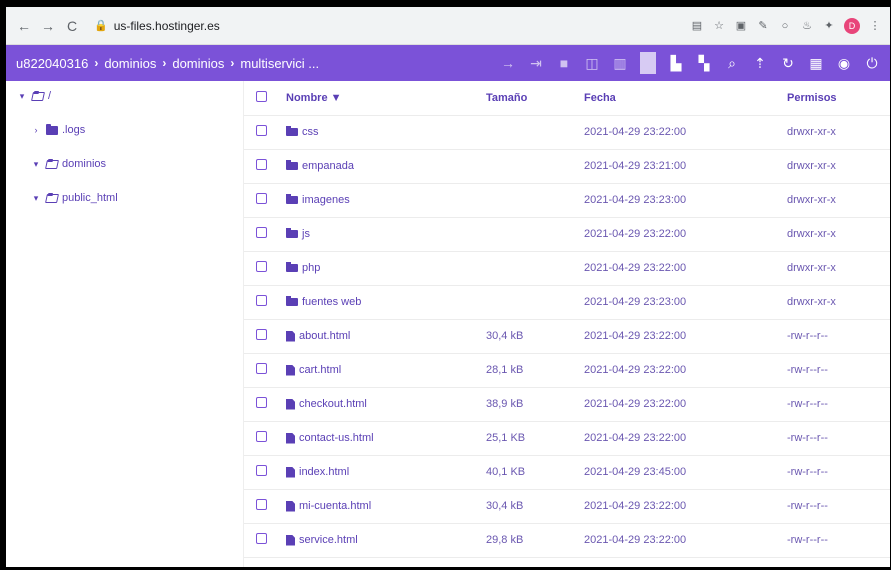 This screenshot has width=891, height=570. Describe the element at coordinates (838, 166) in the screenshot. I see `file-permissions: drwxr-xr-x` at that location.